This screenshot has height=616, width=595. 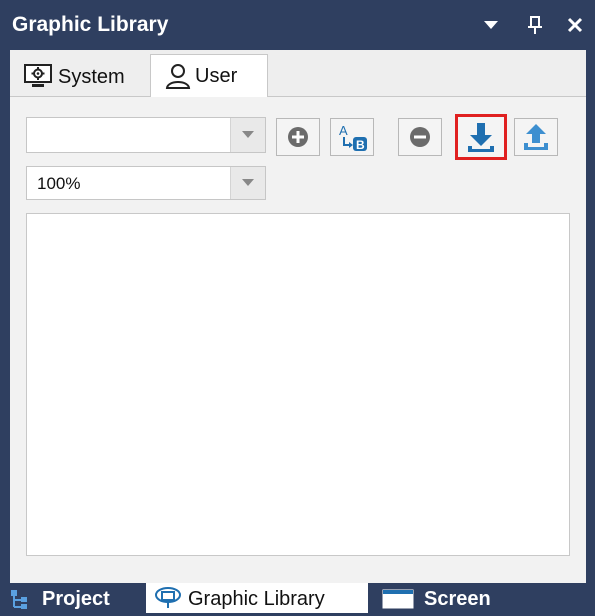 I want to click on pin-icon, so click(x=535, y=25).